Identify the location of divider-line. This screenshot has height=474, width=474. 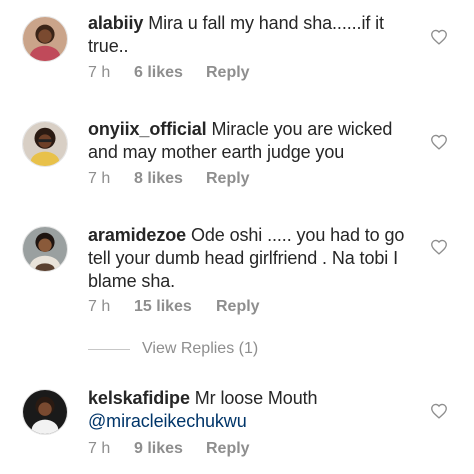
(109, 349).